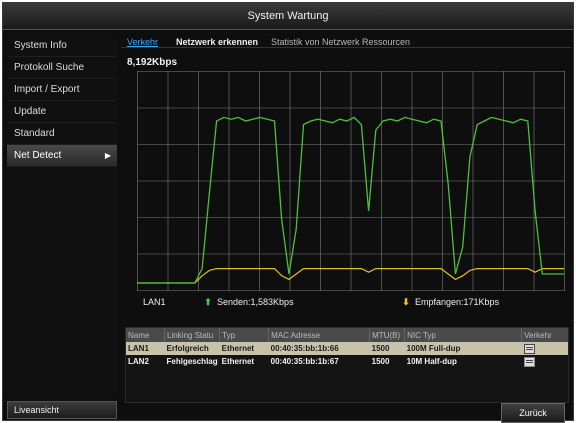 This screenshot has height=423, width=576. I want to click on sidebar-item-default: Standard, so click(62, 134).